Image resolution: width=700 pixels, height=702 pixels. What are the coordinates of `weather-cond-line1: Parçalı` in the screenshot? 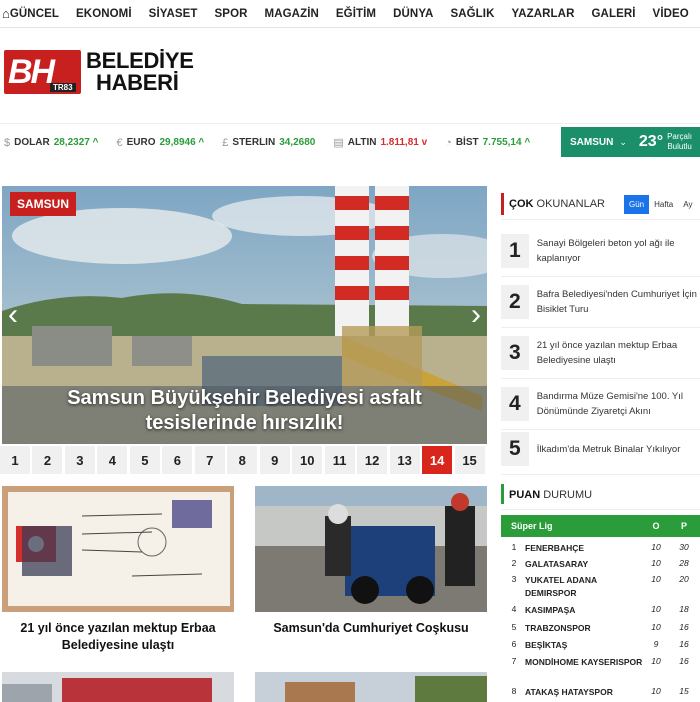 It's located at (679, 136).